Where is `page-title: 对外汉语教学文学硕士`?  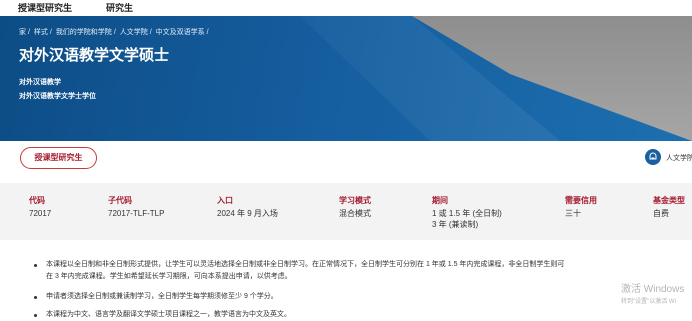 page-title: 对外汉语教学文学硕士 is located at coordinates (94, 55).